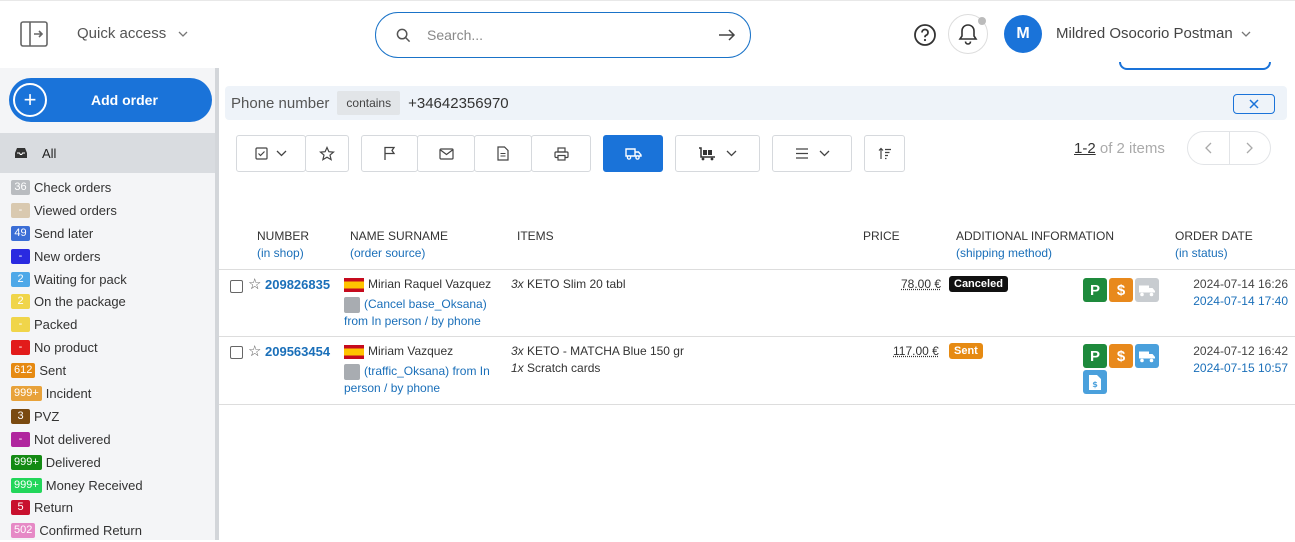 Image resolution: width=1295 pixels, height=542 pixels. What do you see at coordinates (968, 34) in the screenshot?
I see `notifications-button` at bounding box center [968, 34].